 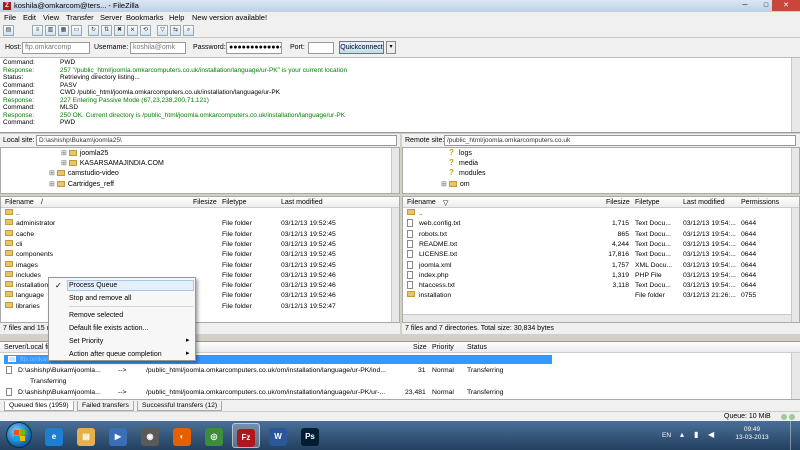 What do you see at coordinates (54, 435) in the screenshot?
I see `taskbar-ie-button: e` at bounding box center [54, 435].